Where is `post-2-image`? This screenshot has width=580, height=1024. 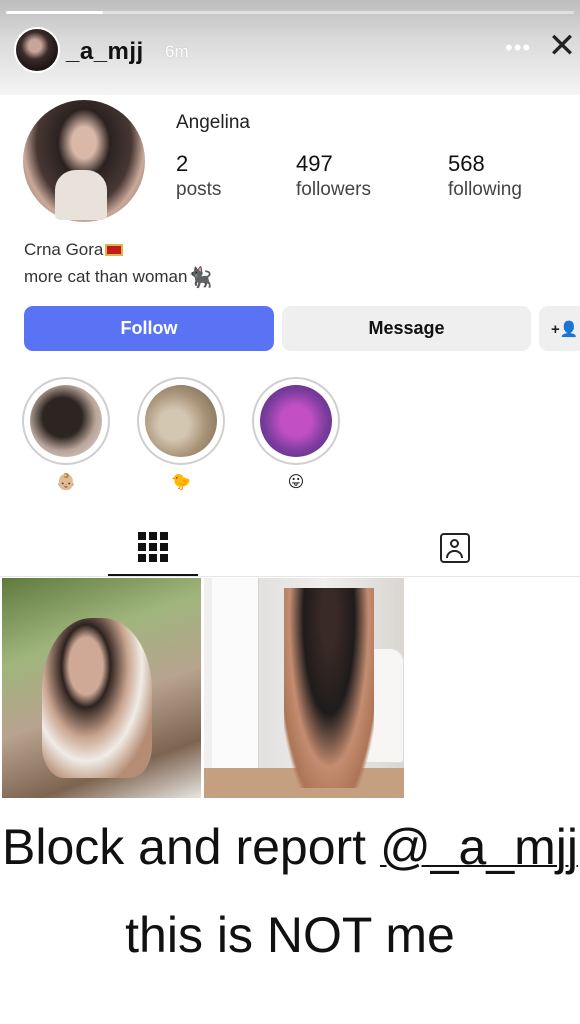 post-2-image is located at coordinates (329, 688).